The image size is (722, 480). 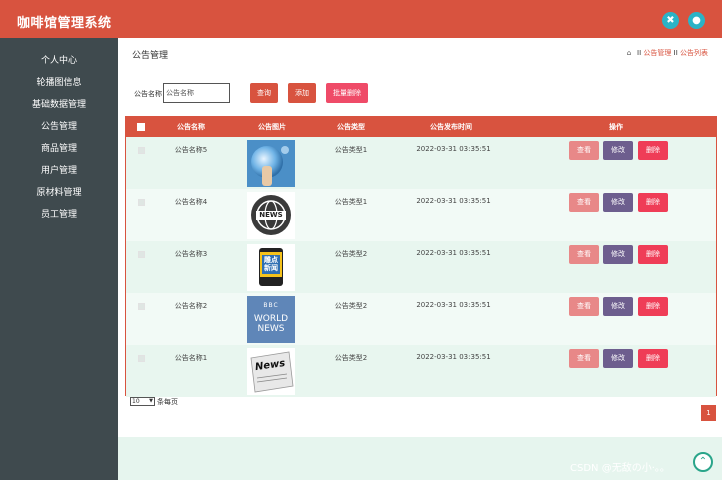 What do you see at coordinates (59, 169) in the screenshot?
I see `sidebar-item-users: 用户管理` at bounding box center [59, 169].